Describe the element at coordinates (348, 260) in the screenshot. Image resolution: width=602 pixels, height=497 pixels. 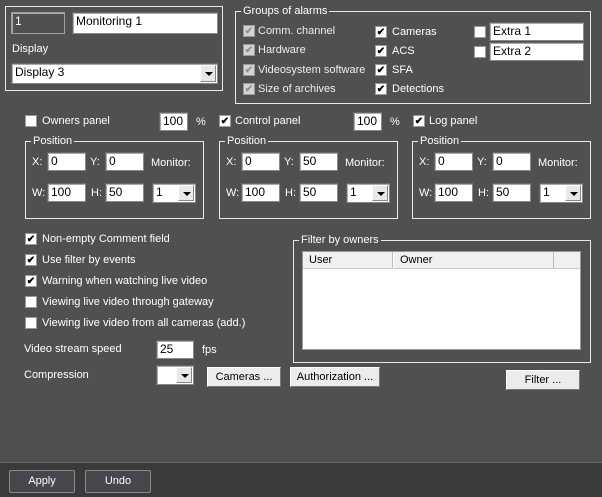
I see `column-header-user: User` at that location.